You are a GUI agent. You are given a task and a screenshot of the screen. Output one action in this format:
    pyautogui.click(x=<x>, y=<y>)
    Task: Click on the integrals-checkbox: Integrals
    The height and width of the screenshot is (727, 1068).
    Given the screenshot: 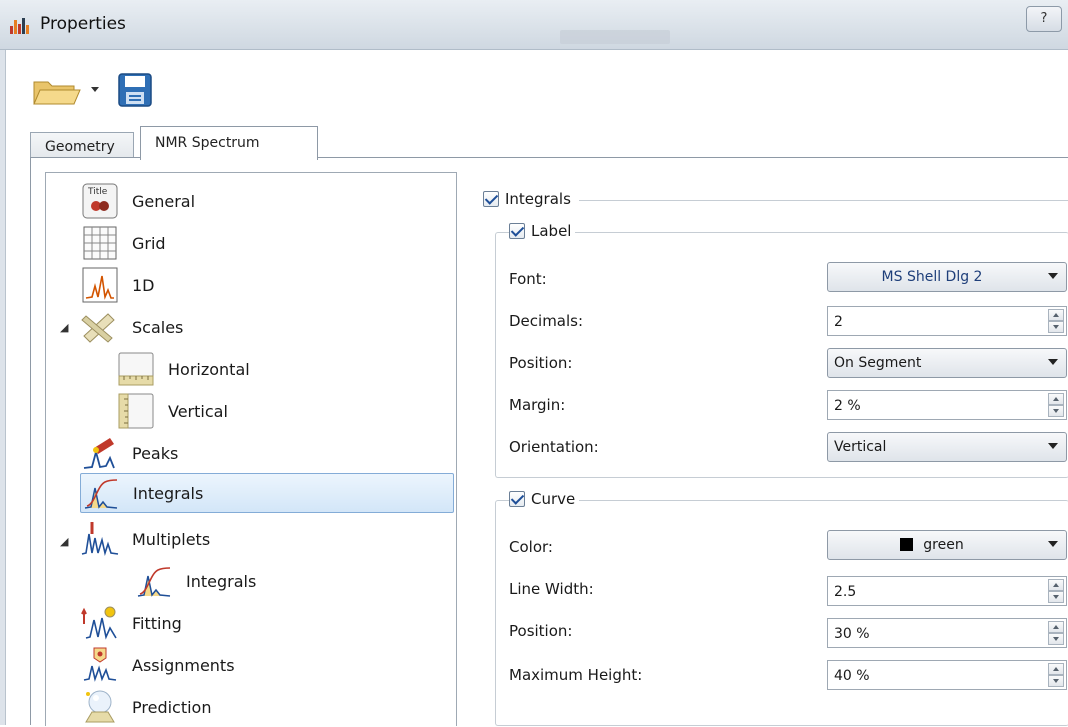 What is the action you would take?
    pyautogui.click(x=527, y=199)
    